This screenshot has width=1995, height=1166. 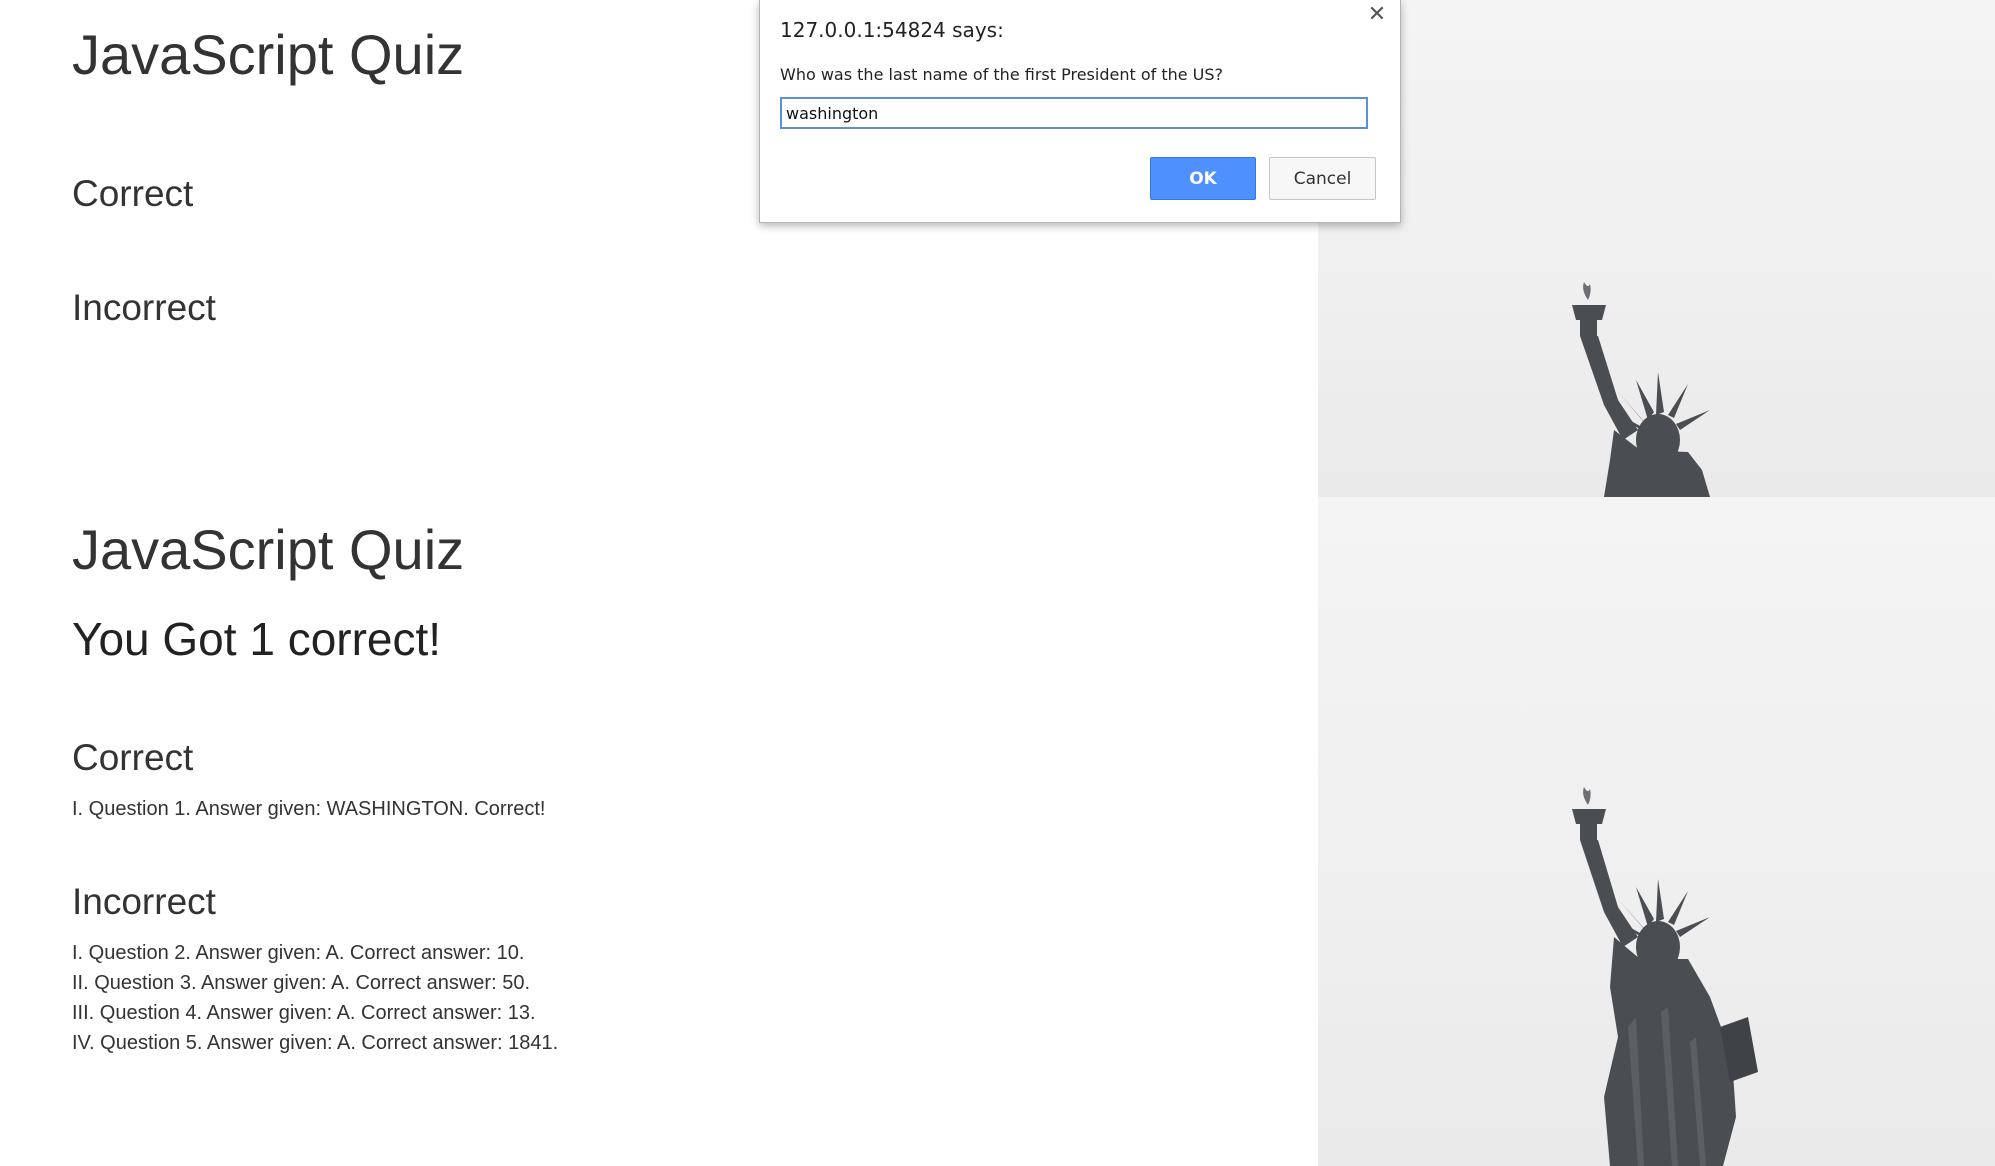 I want to click on cancel-button: Cancel, so click(x=1322, y=178).